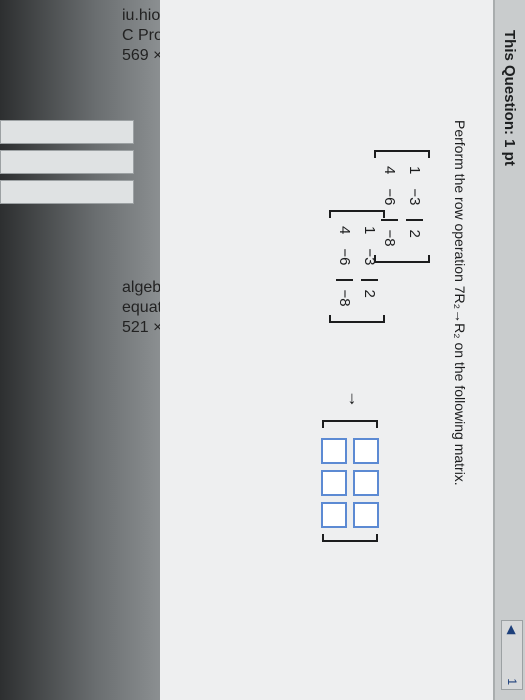 The image size is (525, 700). I want to click on question-navigator: ◀ 1, so click(512, 655).